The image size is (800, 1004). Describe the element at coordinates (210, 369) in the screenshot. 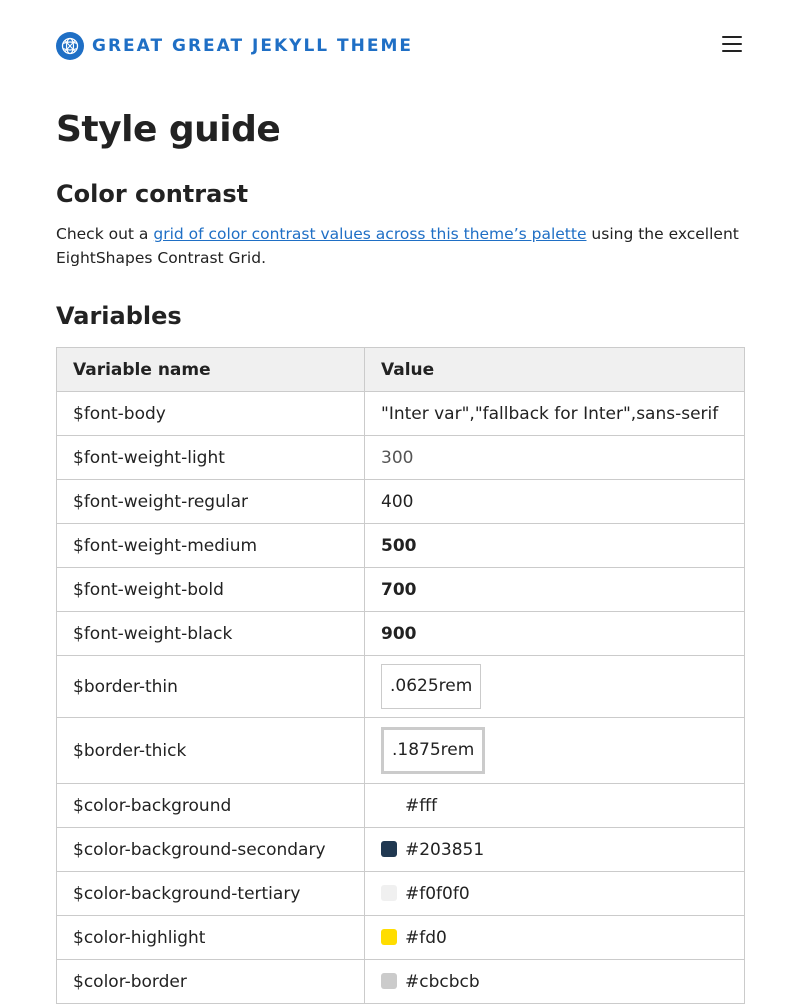

I see `column-header-variable-name: Variable name` at that location.